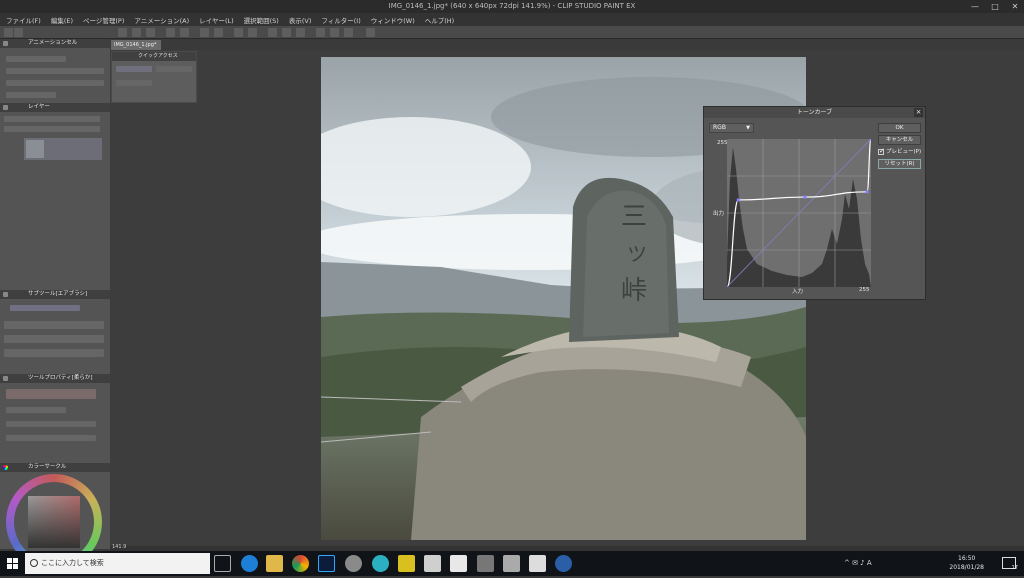 This screenshot has height=578, width=1024. What do you see at coordinates (637, 254) in the screenshot?
I see `svg-text: ツ` at bounding box center [637, 254].